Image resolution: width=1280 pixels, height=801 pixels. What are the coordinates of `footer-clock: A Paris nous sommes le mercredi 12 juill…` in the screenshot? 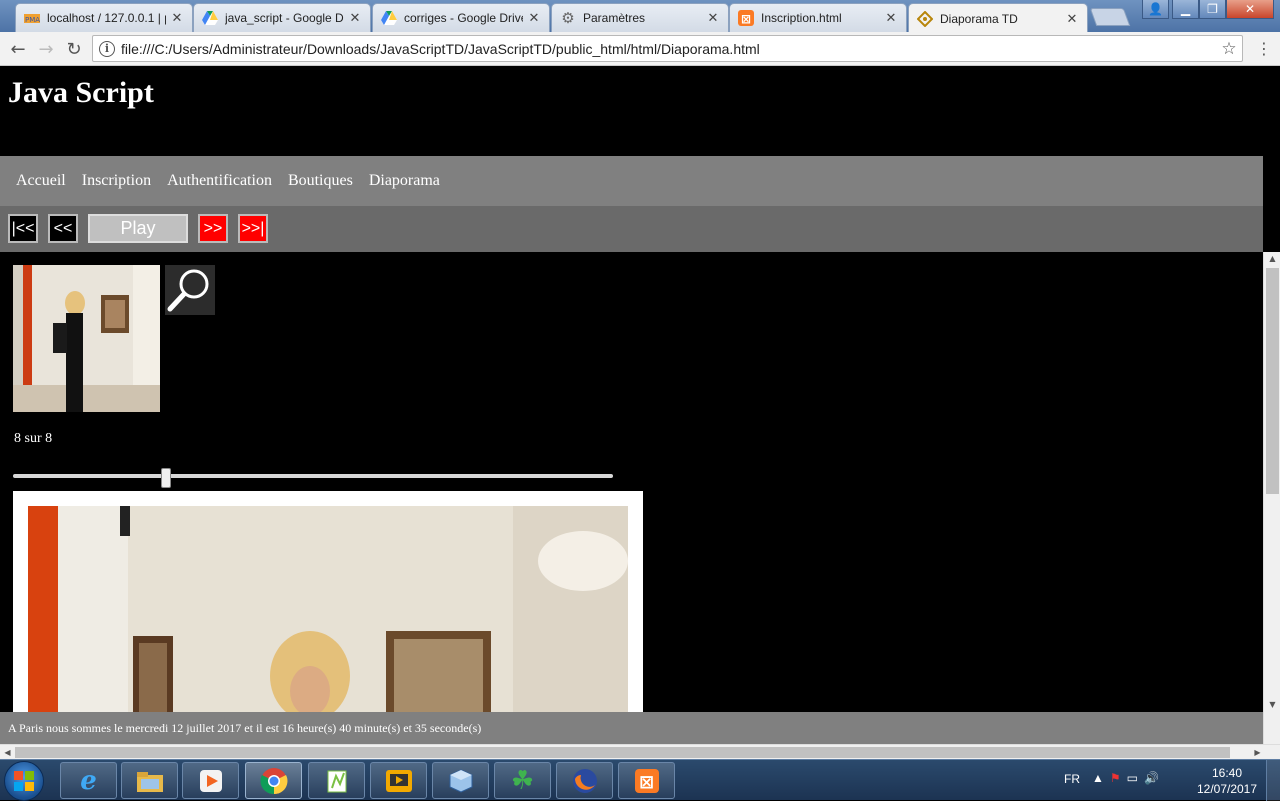 It's located at (631, 728).